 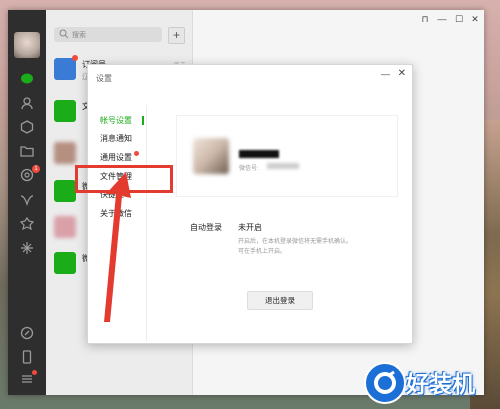 What do you see at coordinates (259, 154) in the screenshot?
I see `account-name-redacted` at bounding box center [259, 154].